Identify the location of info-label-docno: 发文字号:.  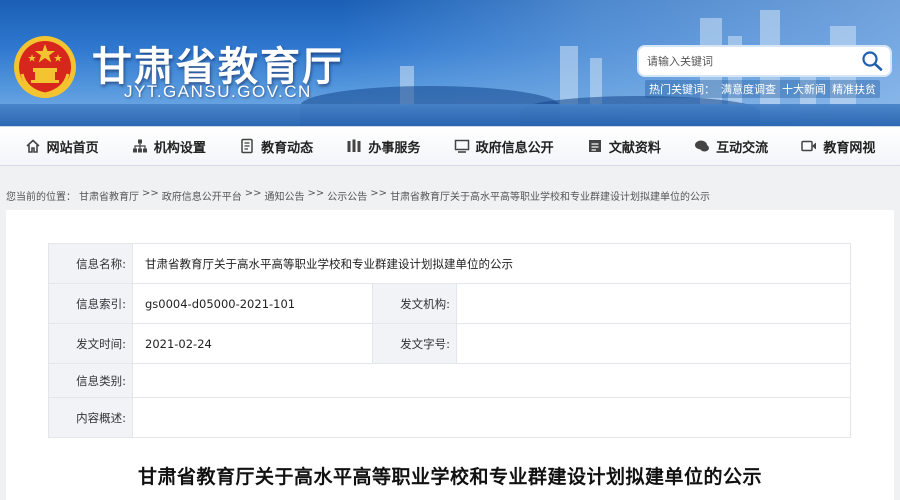
(414, 343).